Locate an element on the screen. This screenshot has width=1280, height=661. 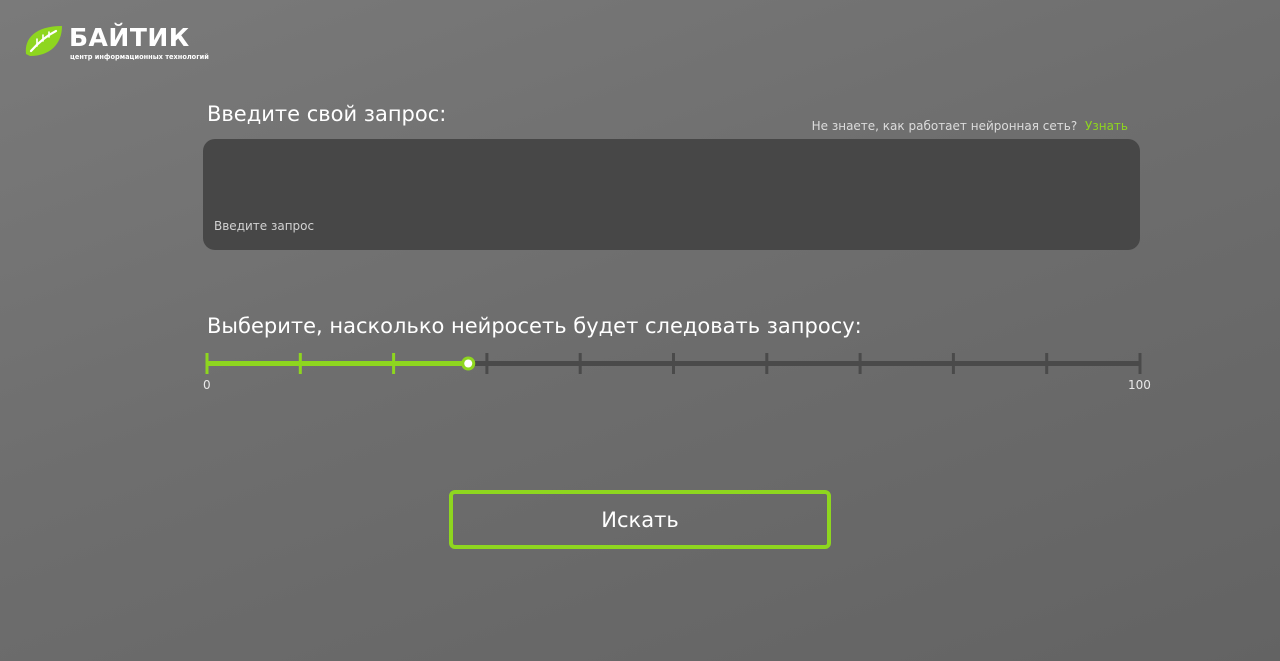
query-input is located at coordinates (671, 194).